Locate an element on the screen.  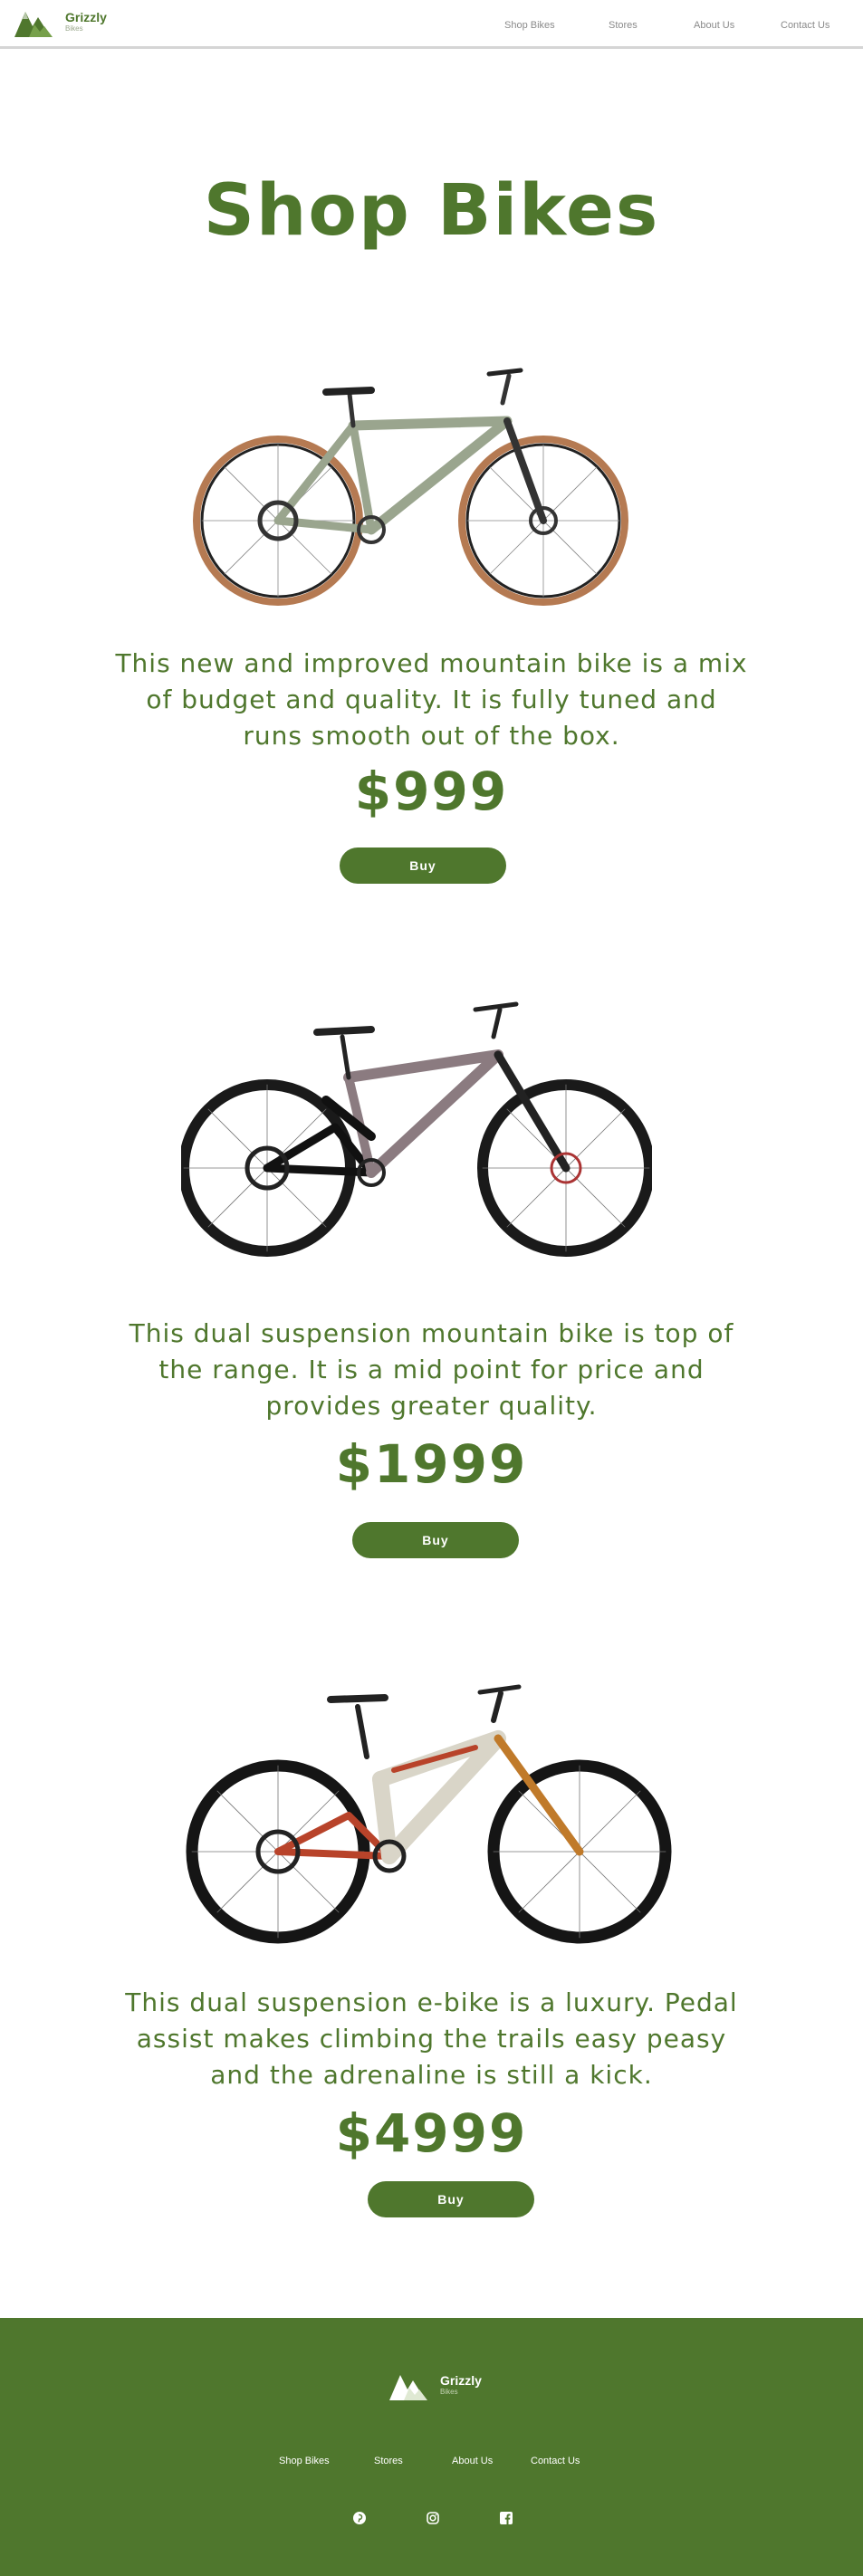
brand-name: Grizzly is located at coordinates (461, 2380).